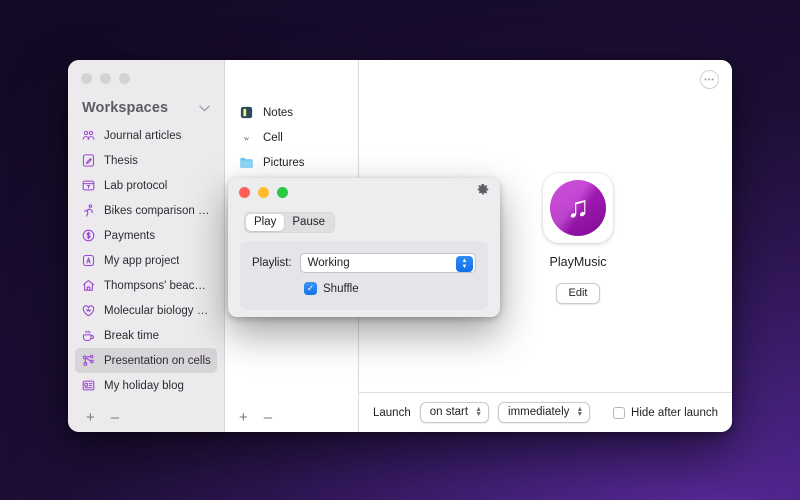 This screenshot has height=500, width=800. What do you see at coordinates (364, 275) in the screenshot?
I see `dialog-settings-group: Playlist: Working ▲ ▼ ✓ Shuffle` at bounding box center [364, 275].